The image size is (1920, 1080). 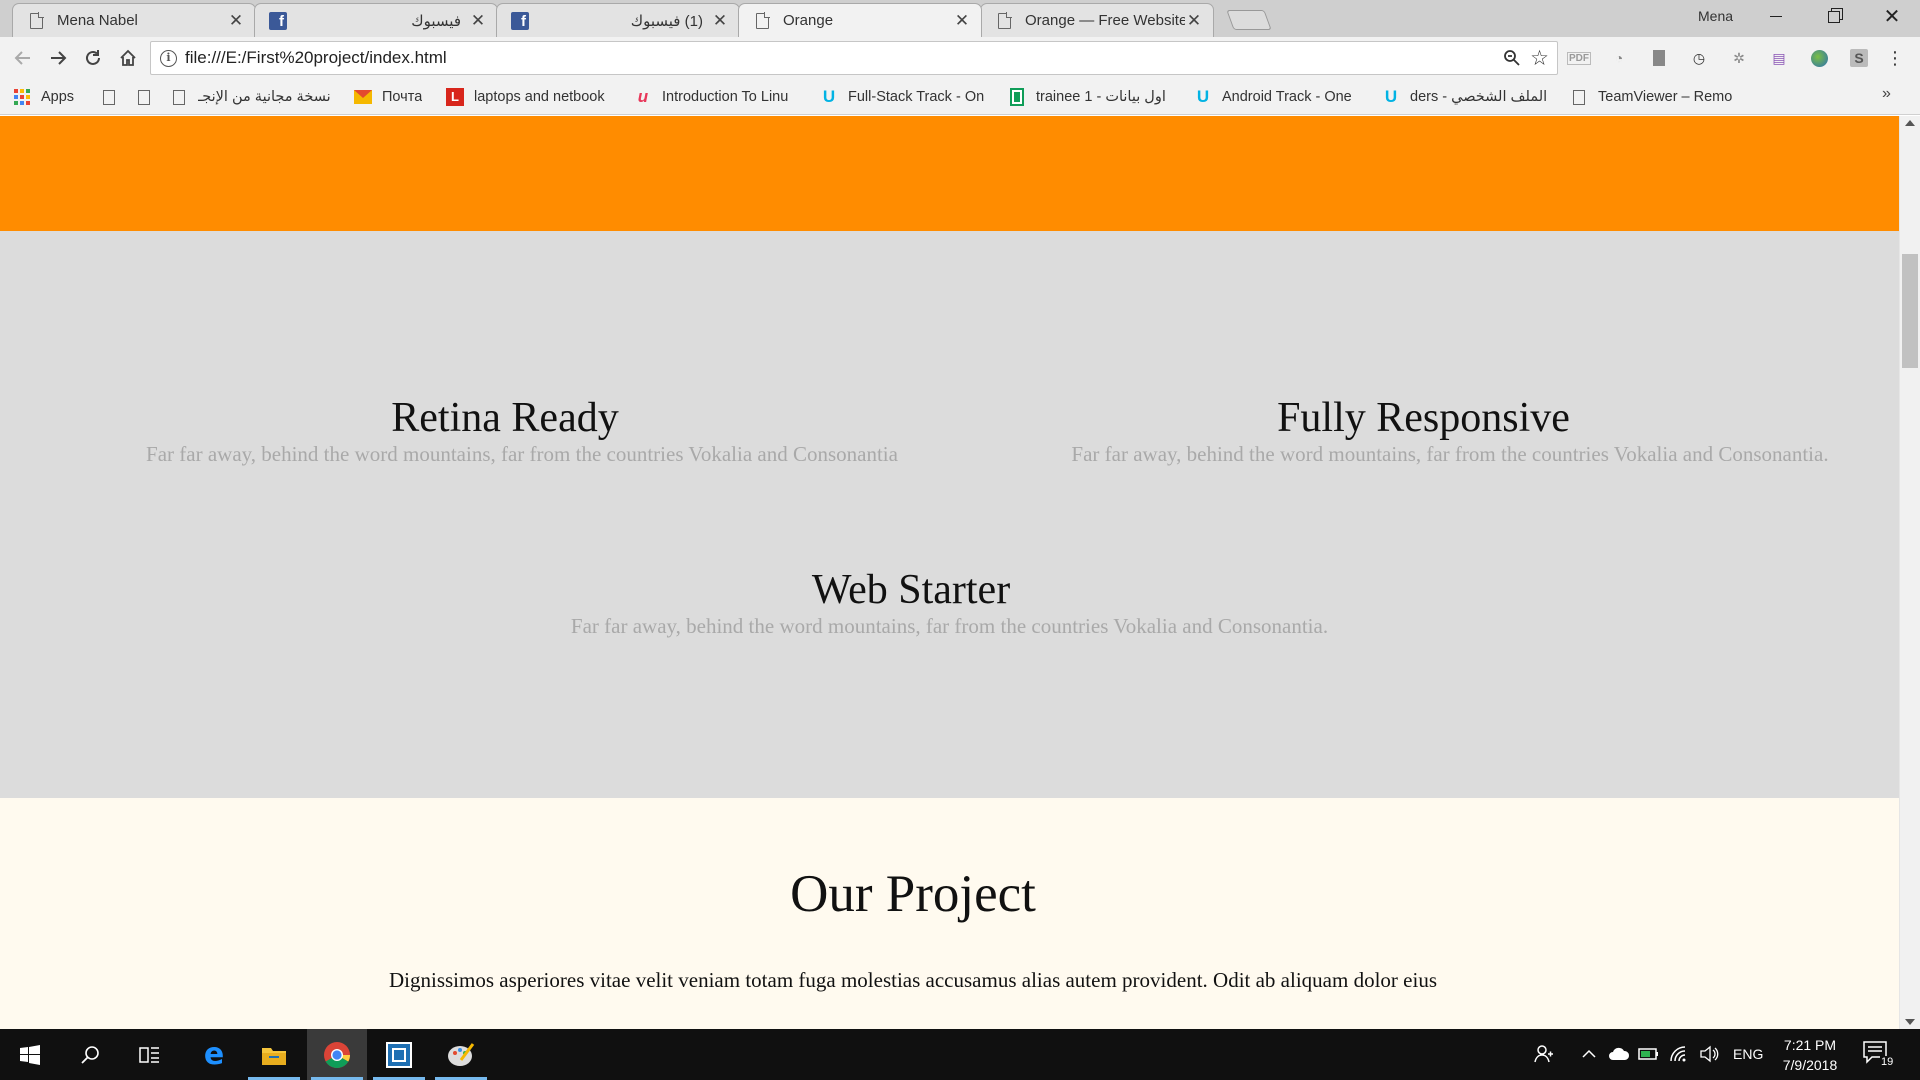 What do you see at coordinates (1715, 16) in the screenshot?
I see `profile-name: Mena` at bounding box center [1715, 16].